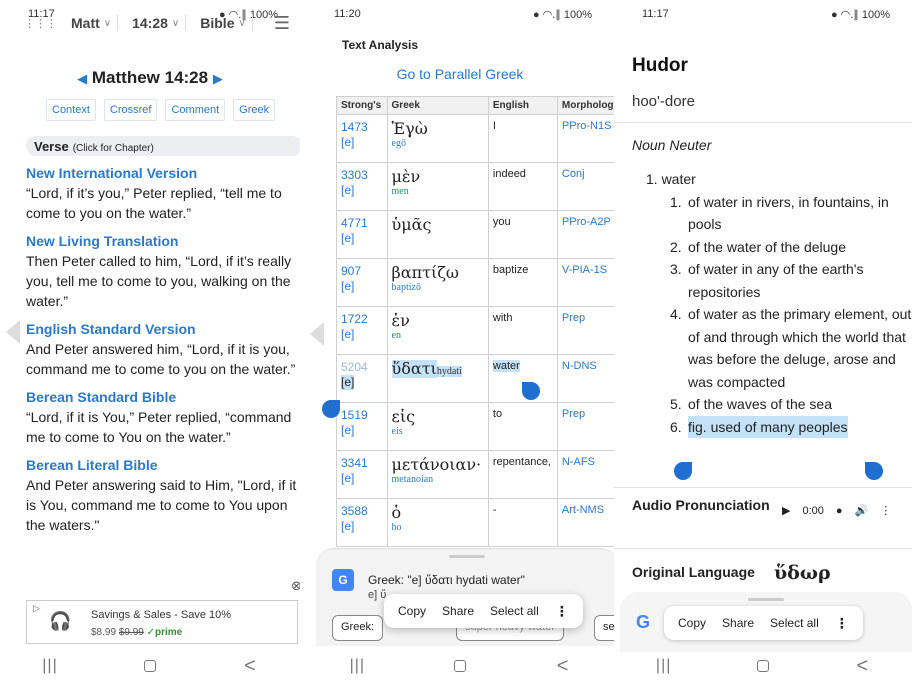 This screenshot has height=686, width=912. What do you see at coordinates (51, 146) in the screenshot?
I see `verse-label: Verse` at bounding box center [51, 146].